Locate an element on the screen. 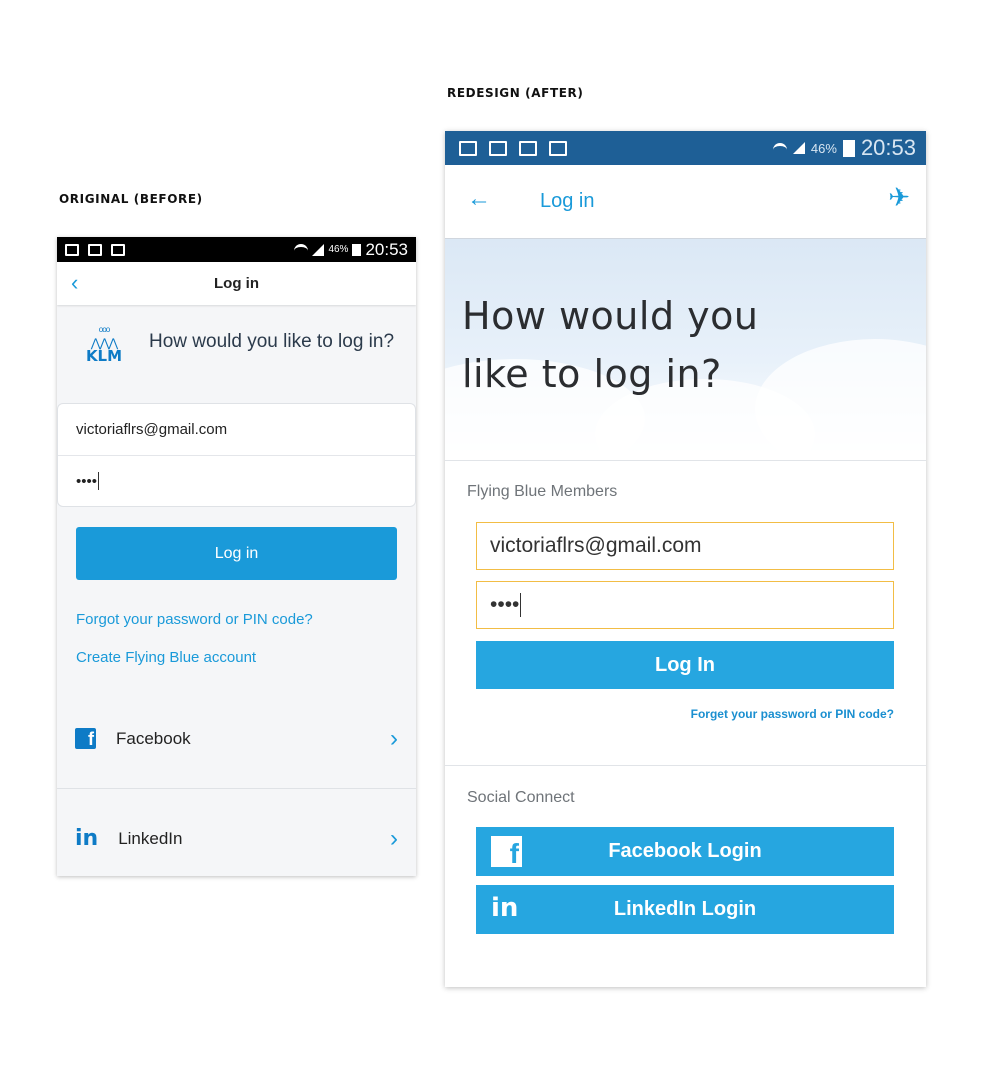 This screenshot has width=1007, height=1080. linkedin-label: LinkedIn is located at coordinates (150, 838).